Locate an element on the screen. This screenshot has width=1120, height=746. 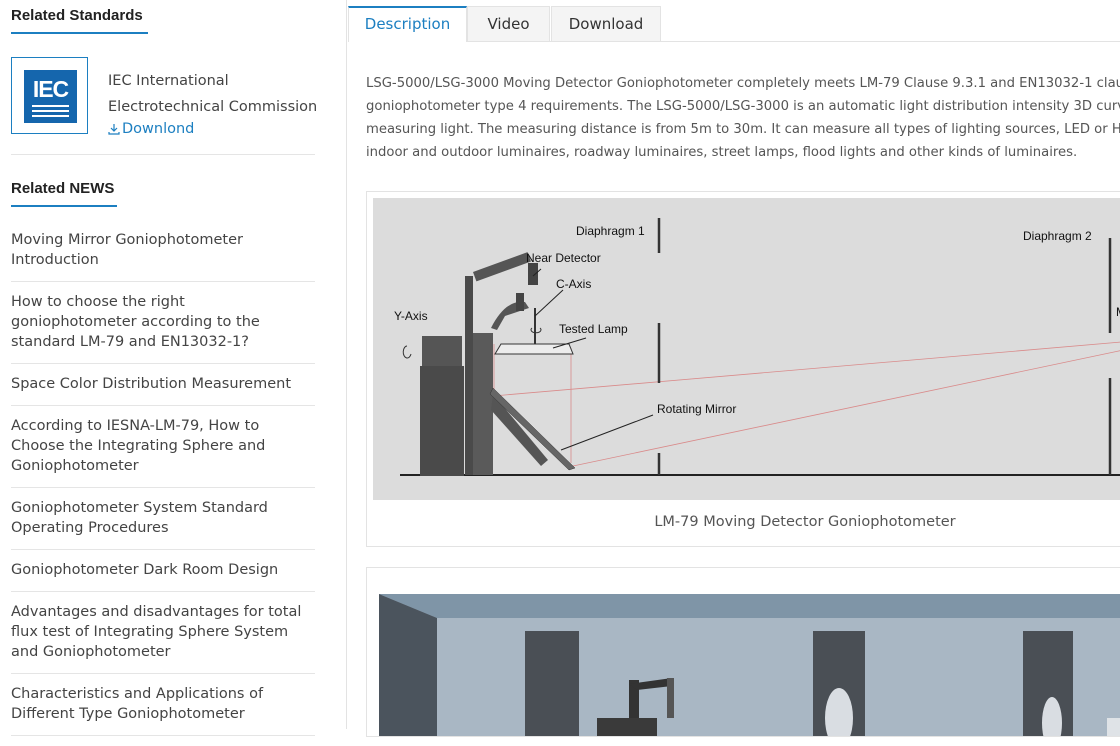
news-item: Space Color Distribution Measurement is located at coordinates (163, 390).